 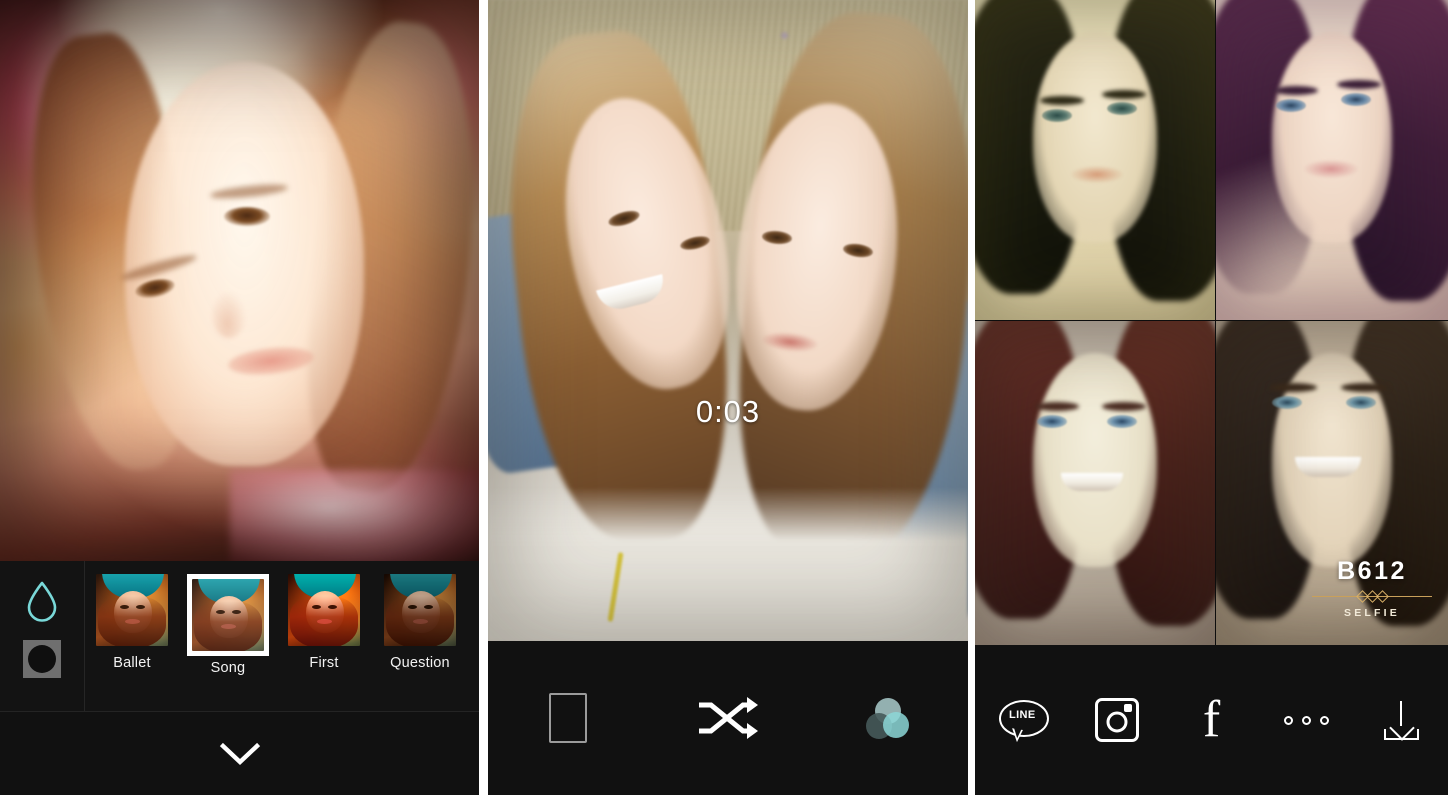 I want to click on collage-cell-top-left, so click(x=1095, y=160).